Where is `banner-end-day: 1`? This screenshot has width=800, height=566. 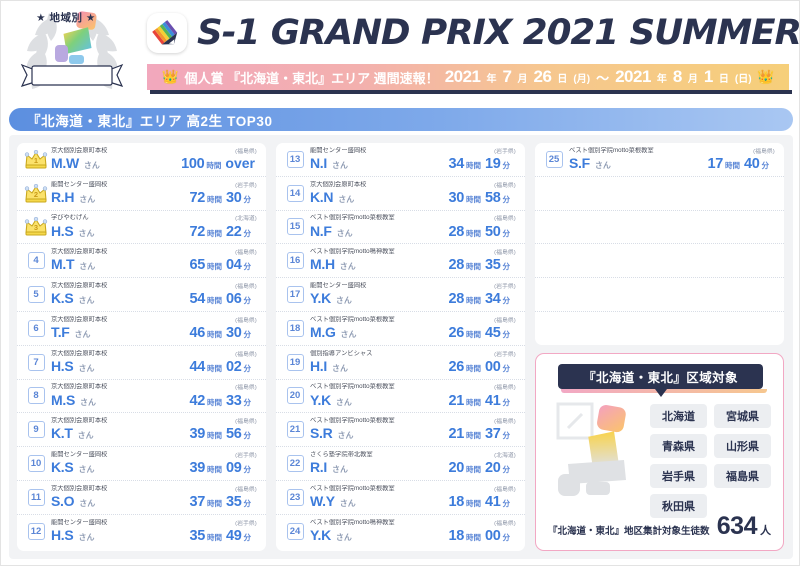 banner-end-day: 1 is located at coordinates (708, 76).